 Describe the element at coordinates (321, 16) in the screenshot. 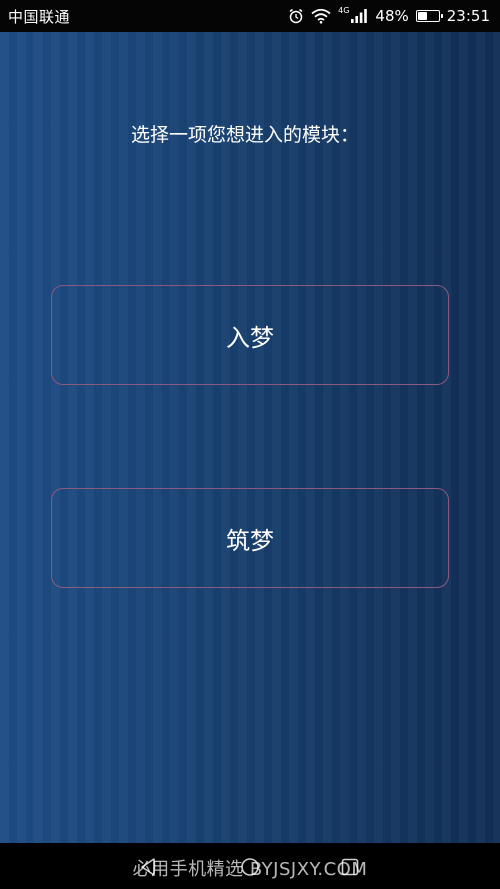

I see `wifi-icon` at that location.